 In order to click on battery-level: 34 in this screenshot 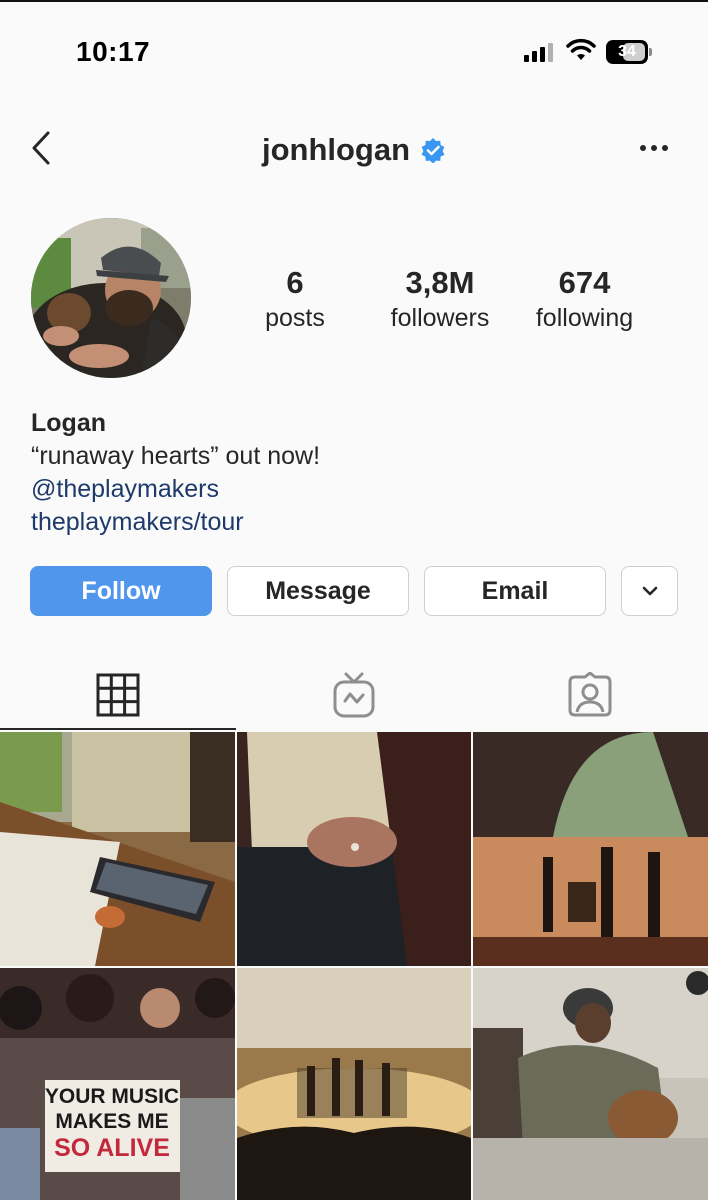, I will do `click(627, 51)`.